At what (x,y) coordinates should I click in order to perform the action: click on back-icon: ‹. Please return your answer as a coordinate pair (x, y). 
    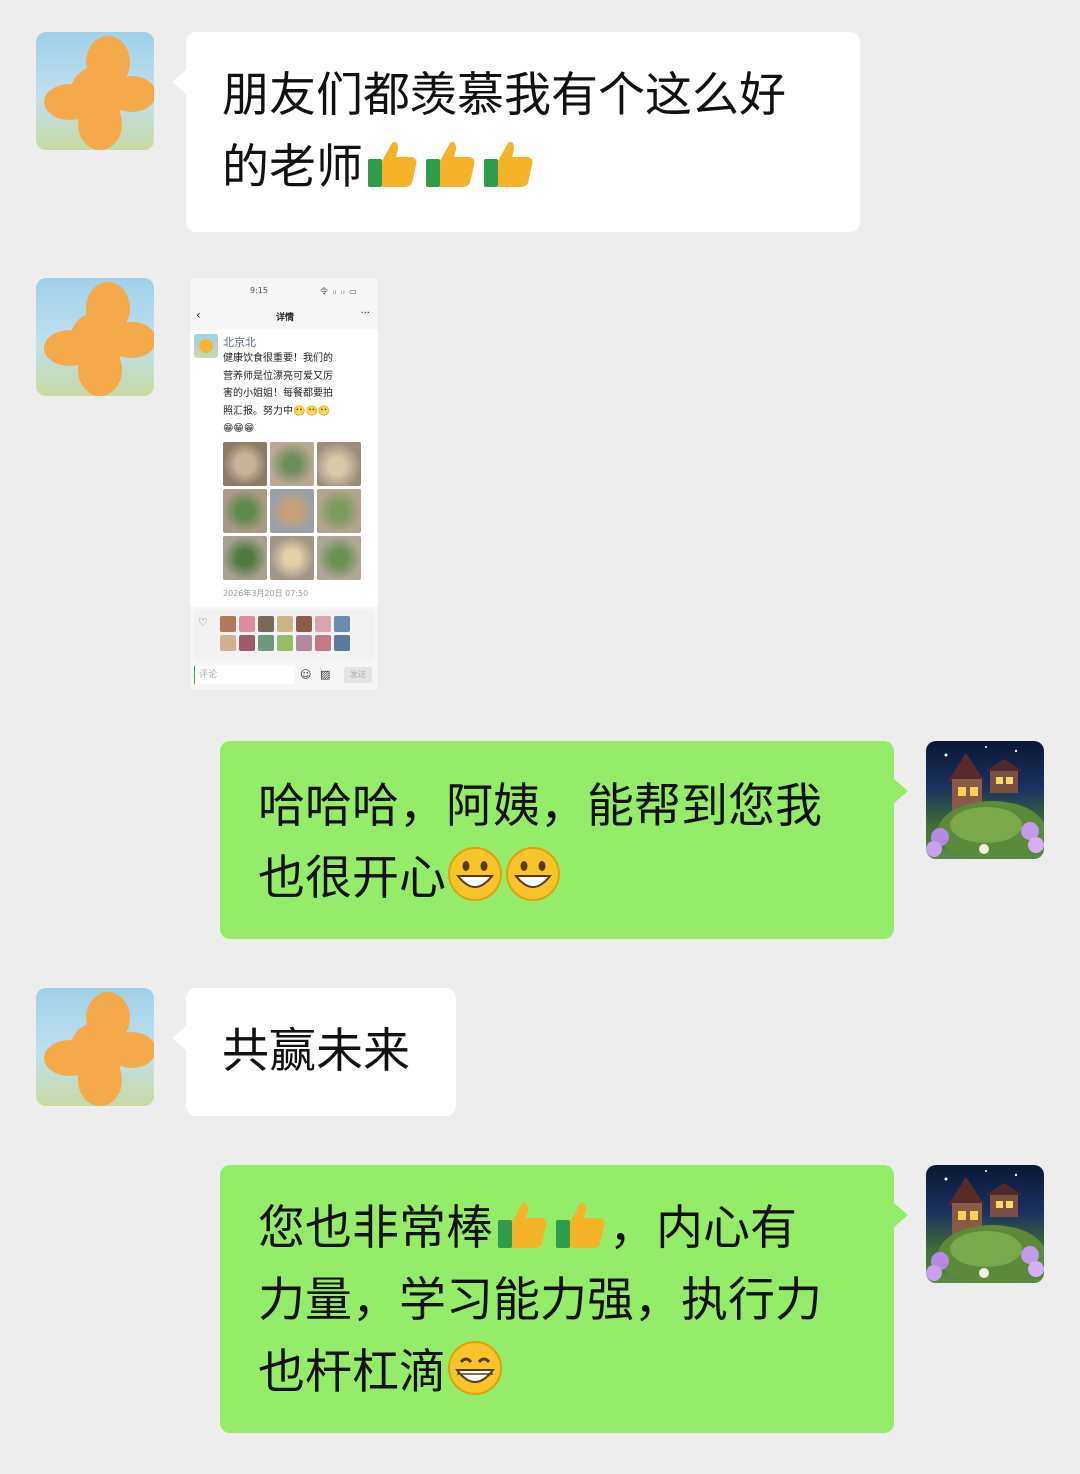
    Looking at the image, I should click on (198, 315).